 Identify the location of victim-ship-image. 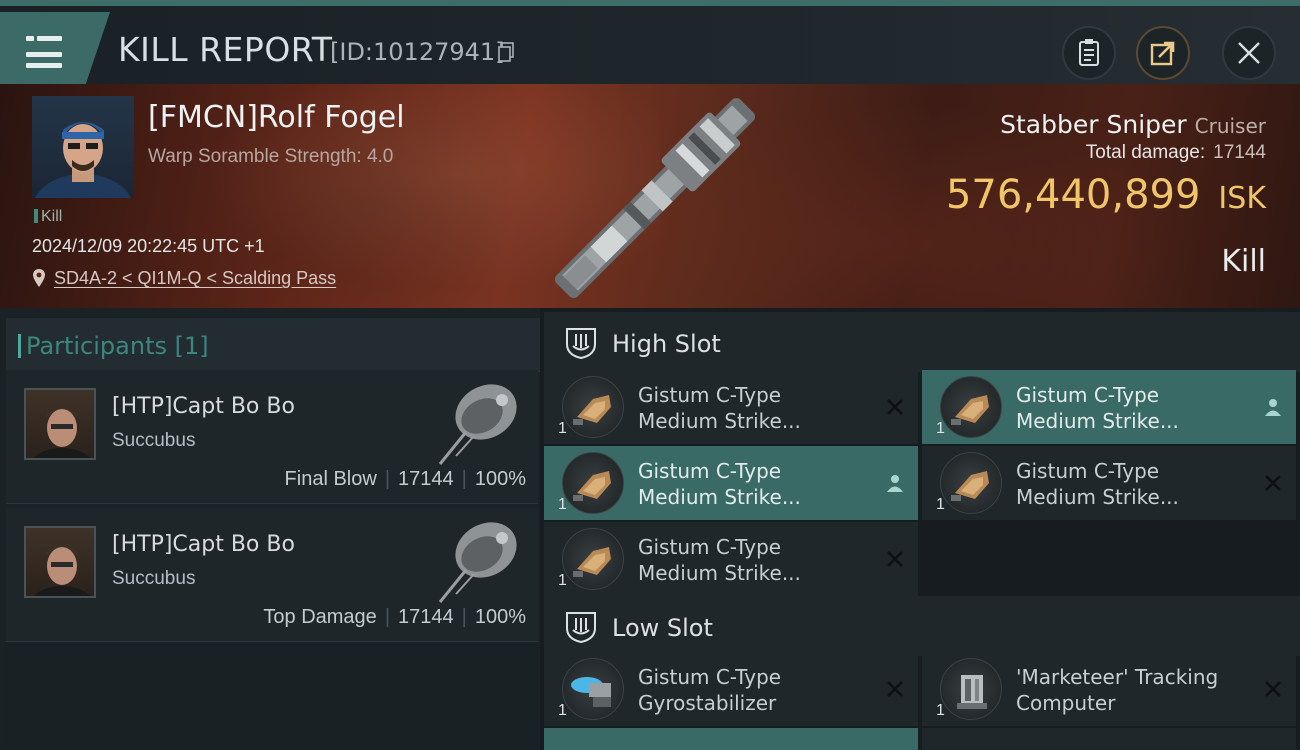
(655, 198).